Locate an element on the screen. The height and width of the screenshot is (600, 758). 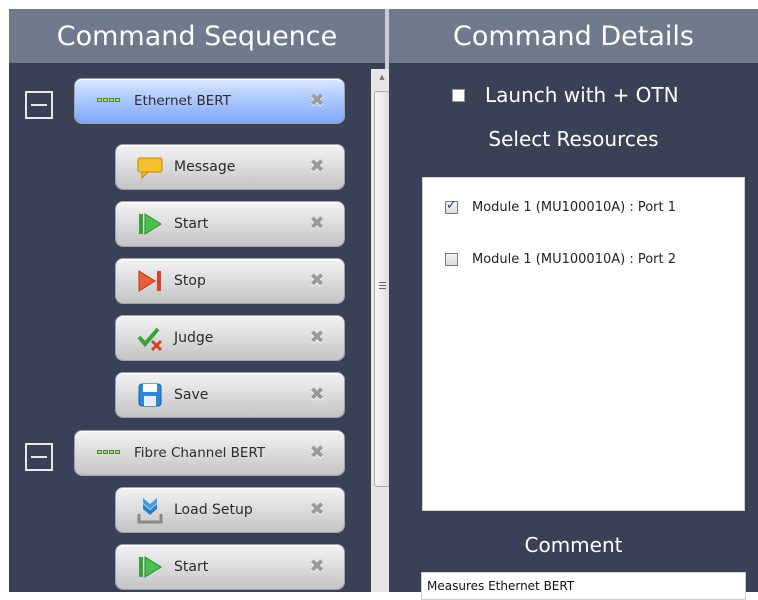
sequence-group-ethernet-bert: Ethernet BERT ✖ is located at coordinates (209, 101).